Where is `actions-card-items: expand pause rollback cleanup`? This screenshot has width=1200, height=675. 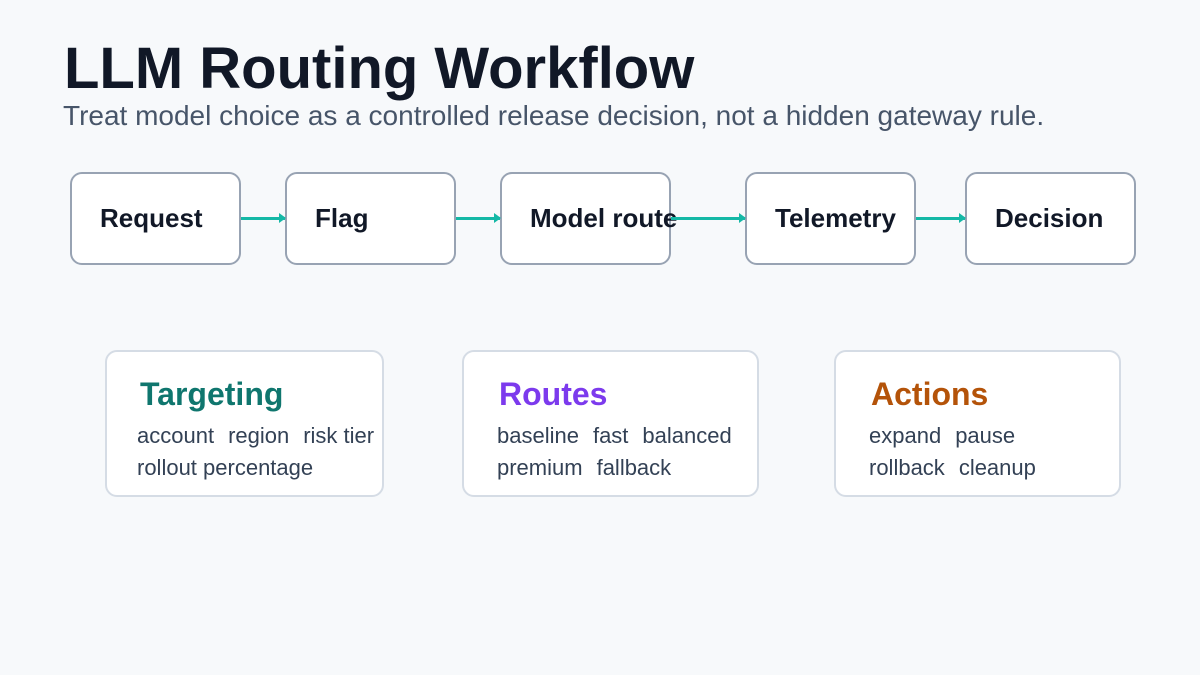 actions-card-items: expand pause rollback cleanup is located at coordinates (952, 452).